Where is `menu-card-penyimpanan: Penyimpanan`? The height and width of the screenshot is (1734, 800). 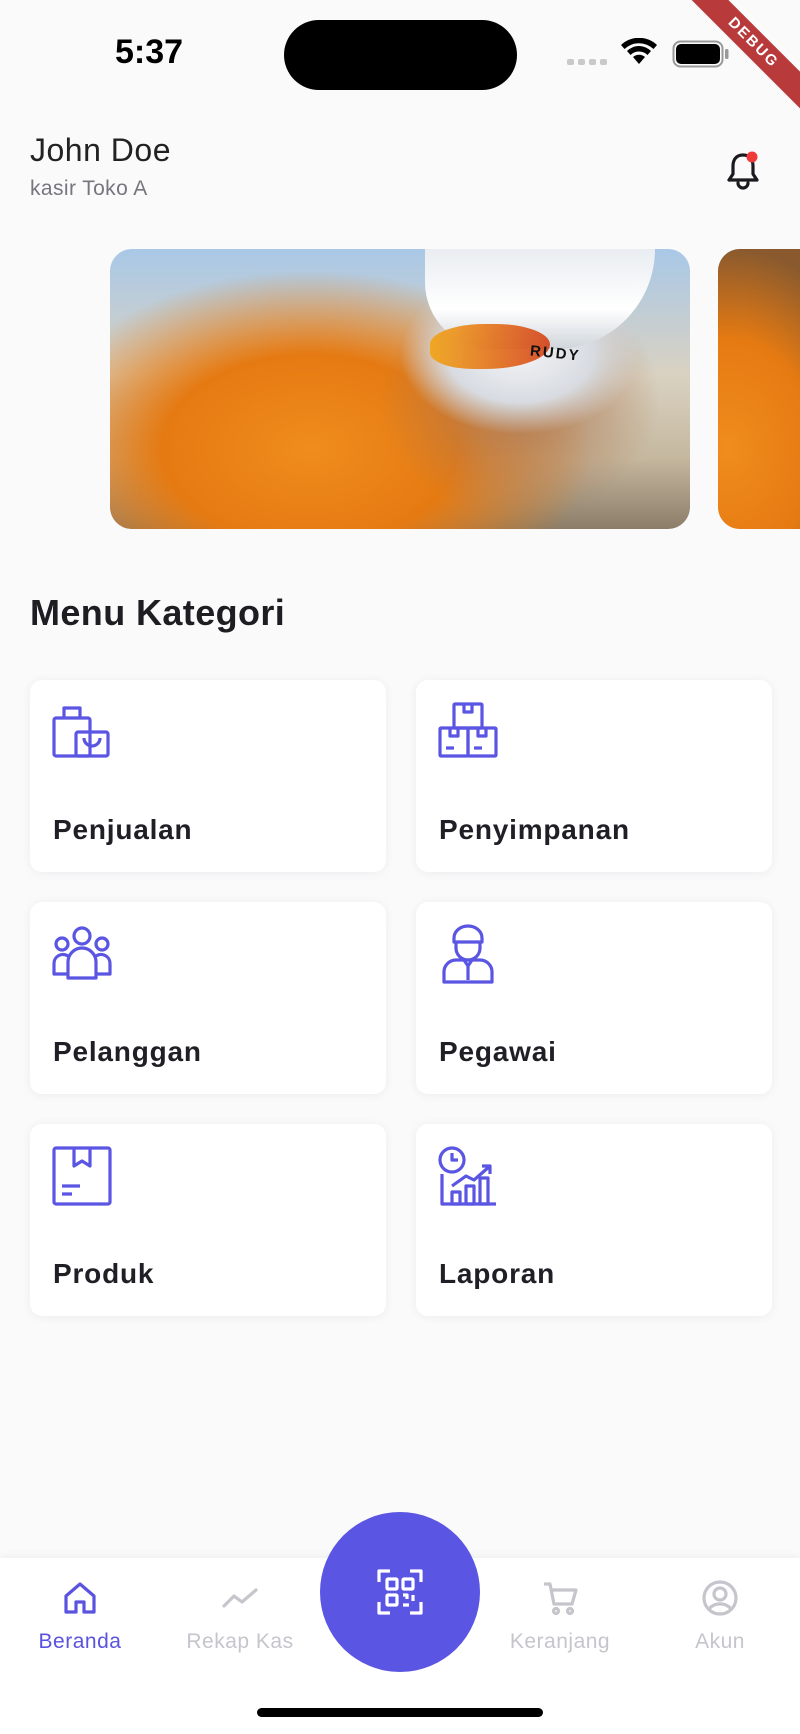
menu-card-penyimpanan: Penyimpanan is located at coordinates (594, 776).